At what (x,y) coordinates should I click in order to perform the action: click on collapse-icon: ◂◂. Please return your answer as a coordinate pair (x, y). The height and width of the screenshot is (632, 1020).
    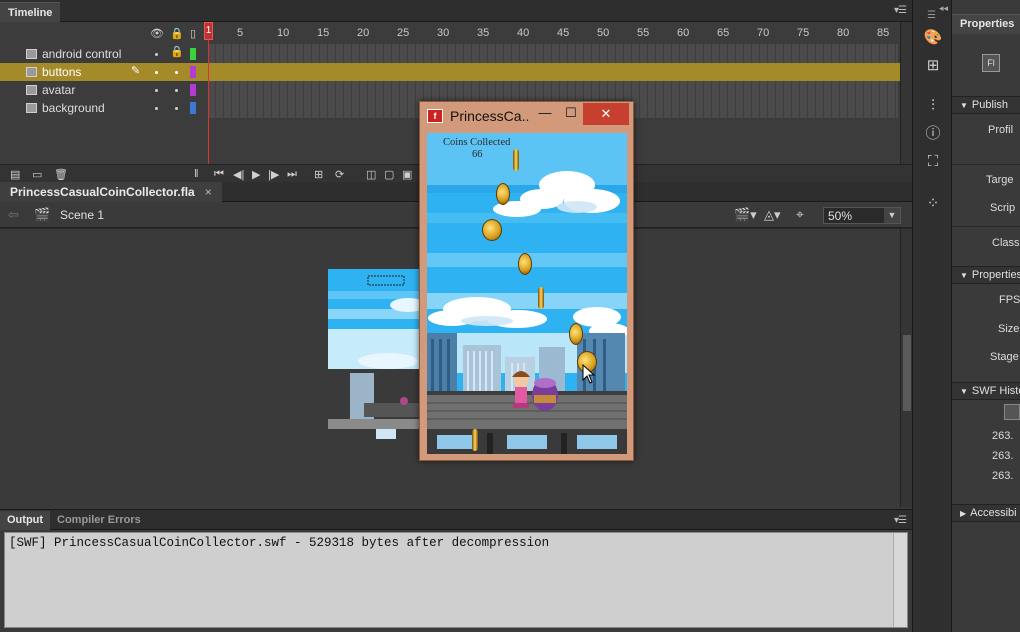
    Looking at the image, I should click on (943, 8).